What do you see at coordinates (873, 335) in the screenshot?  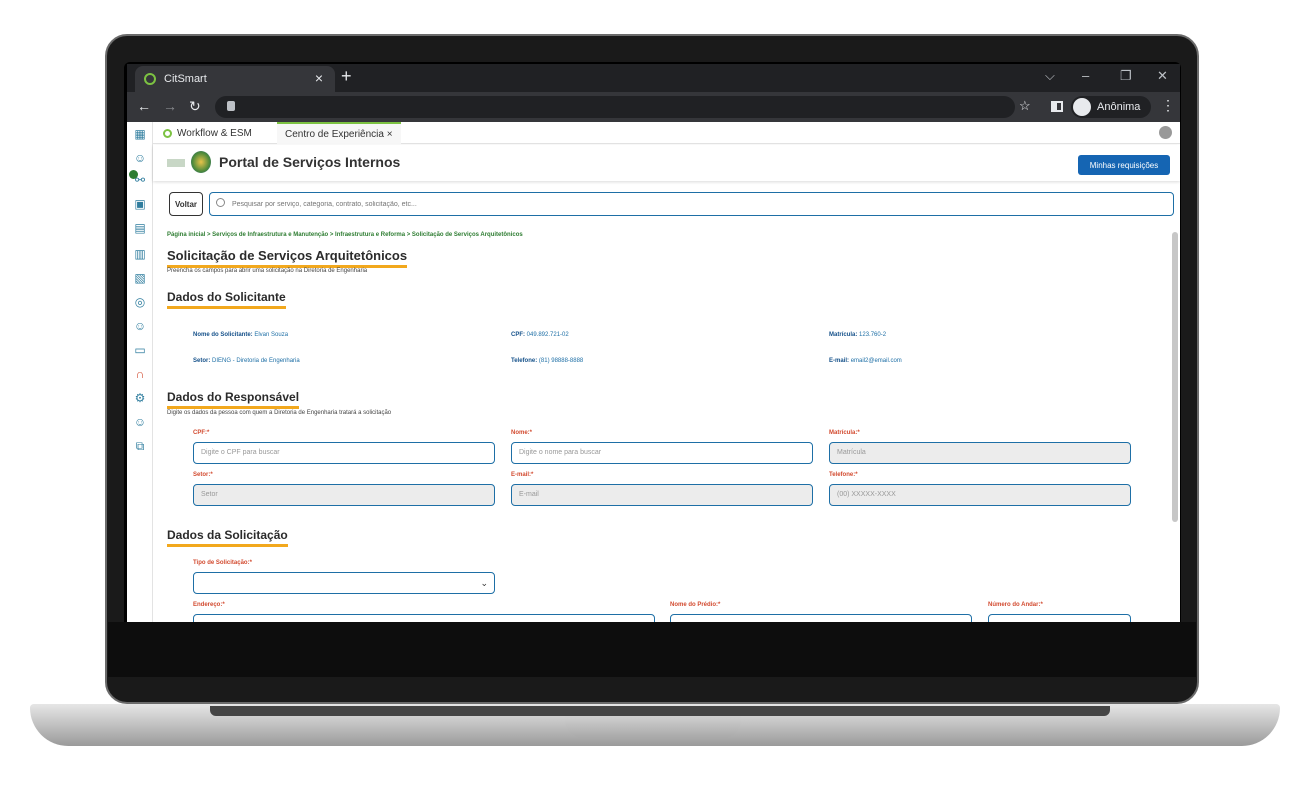 I see `info-value: 123.760-2` at bounding box center [873, 335].